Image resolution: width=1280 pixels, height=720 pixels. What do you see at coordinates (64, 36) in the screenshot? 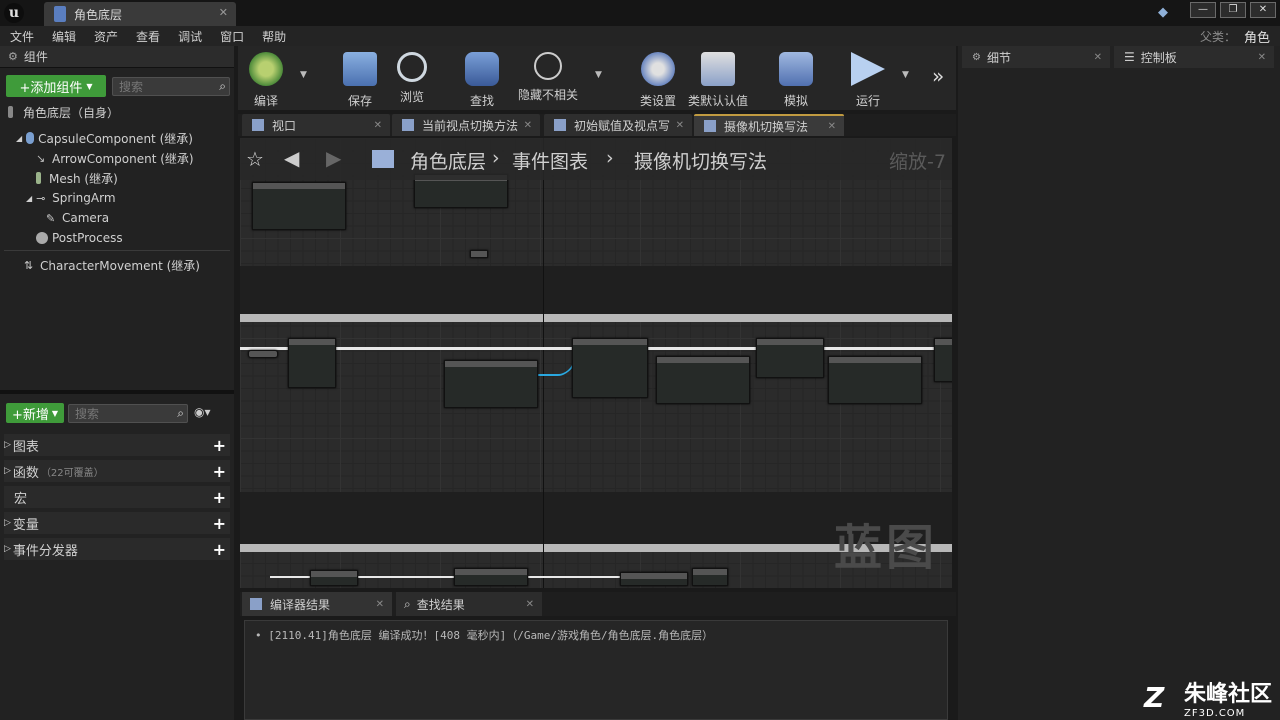
I see `menu-edit: 编辑` at bounding box center [64, 36].